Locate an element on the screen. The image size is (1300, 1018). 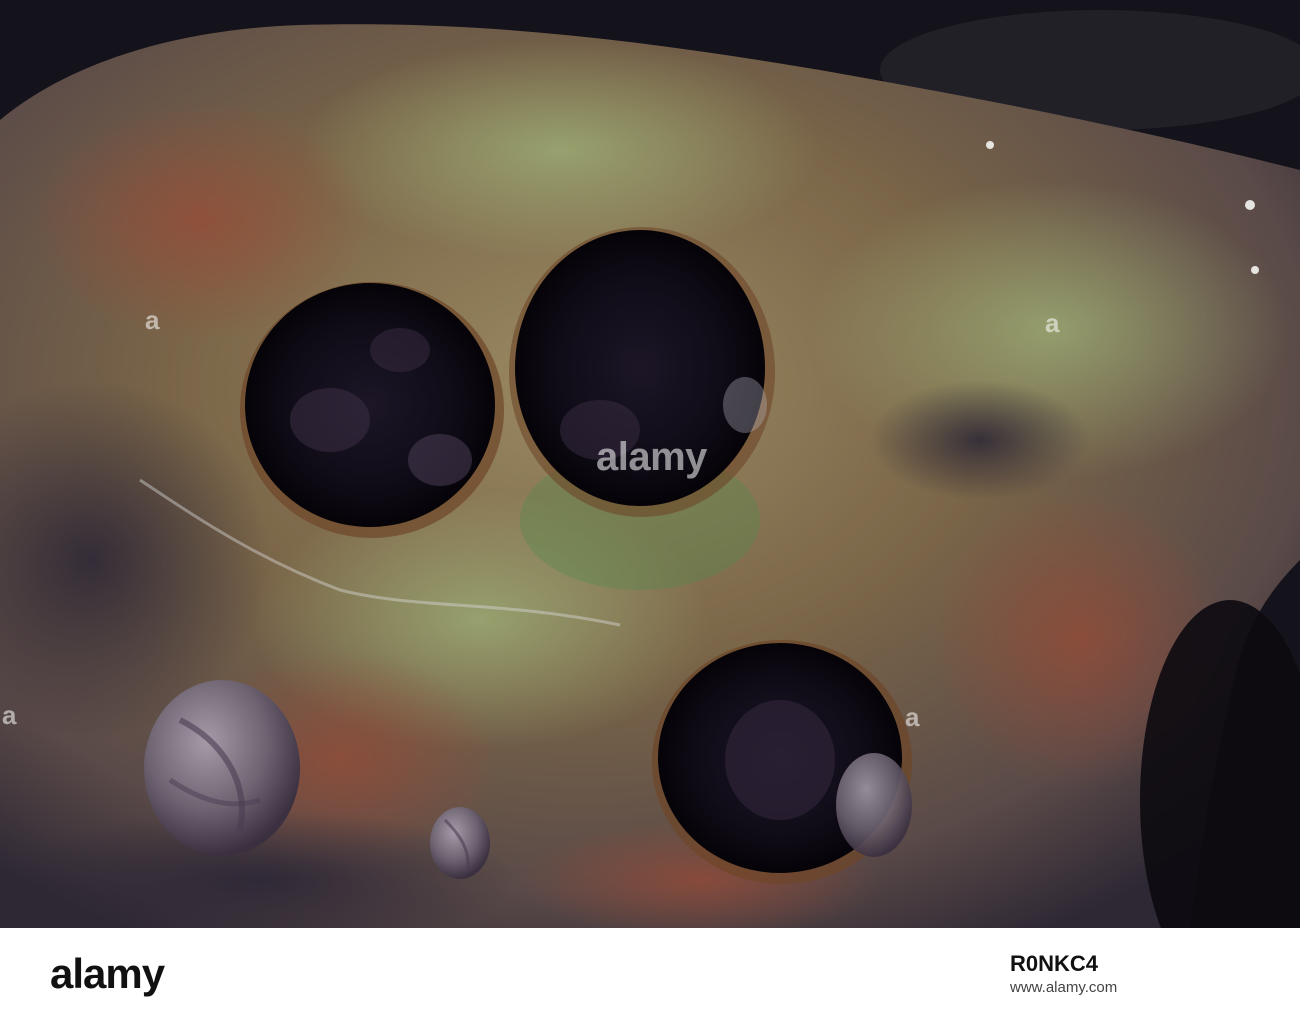
moss-patch is located at coordinates (560, 150).